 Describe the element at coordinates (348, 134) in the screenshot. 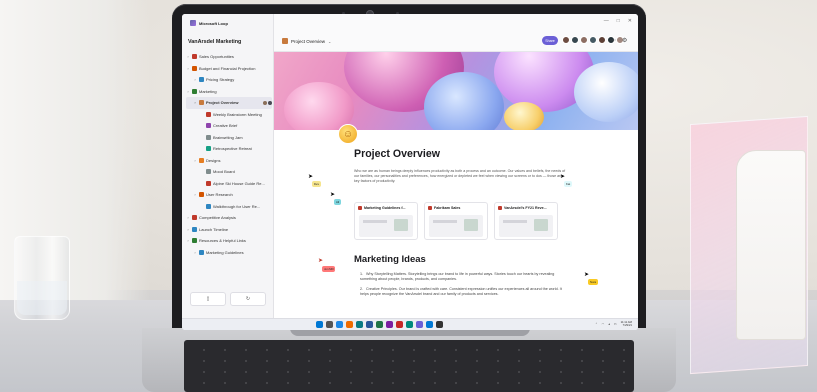

I see `smiling-face-emoji-icon: ☺` at that location.